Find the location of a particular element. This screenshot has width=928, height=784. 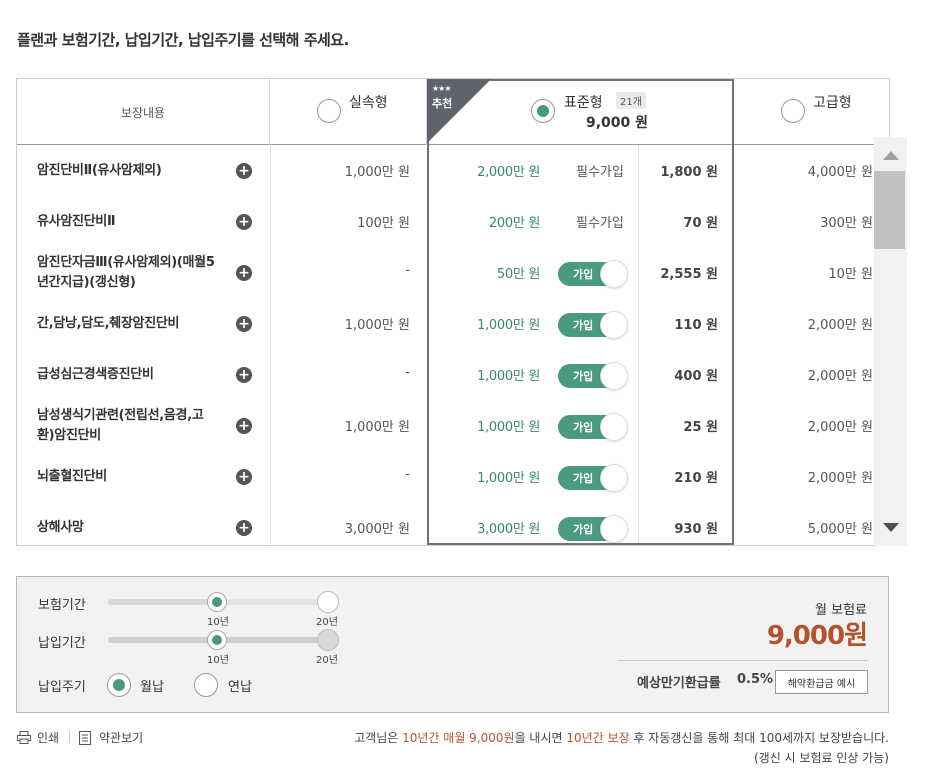

standard-amount: 3,000만 원 is located at coordinates (508, 529).